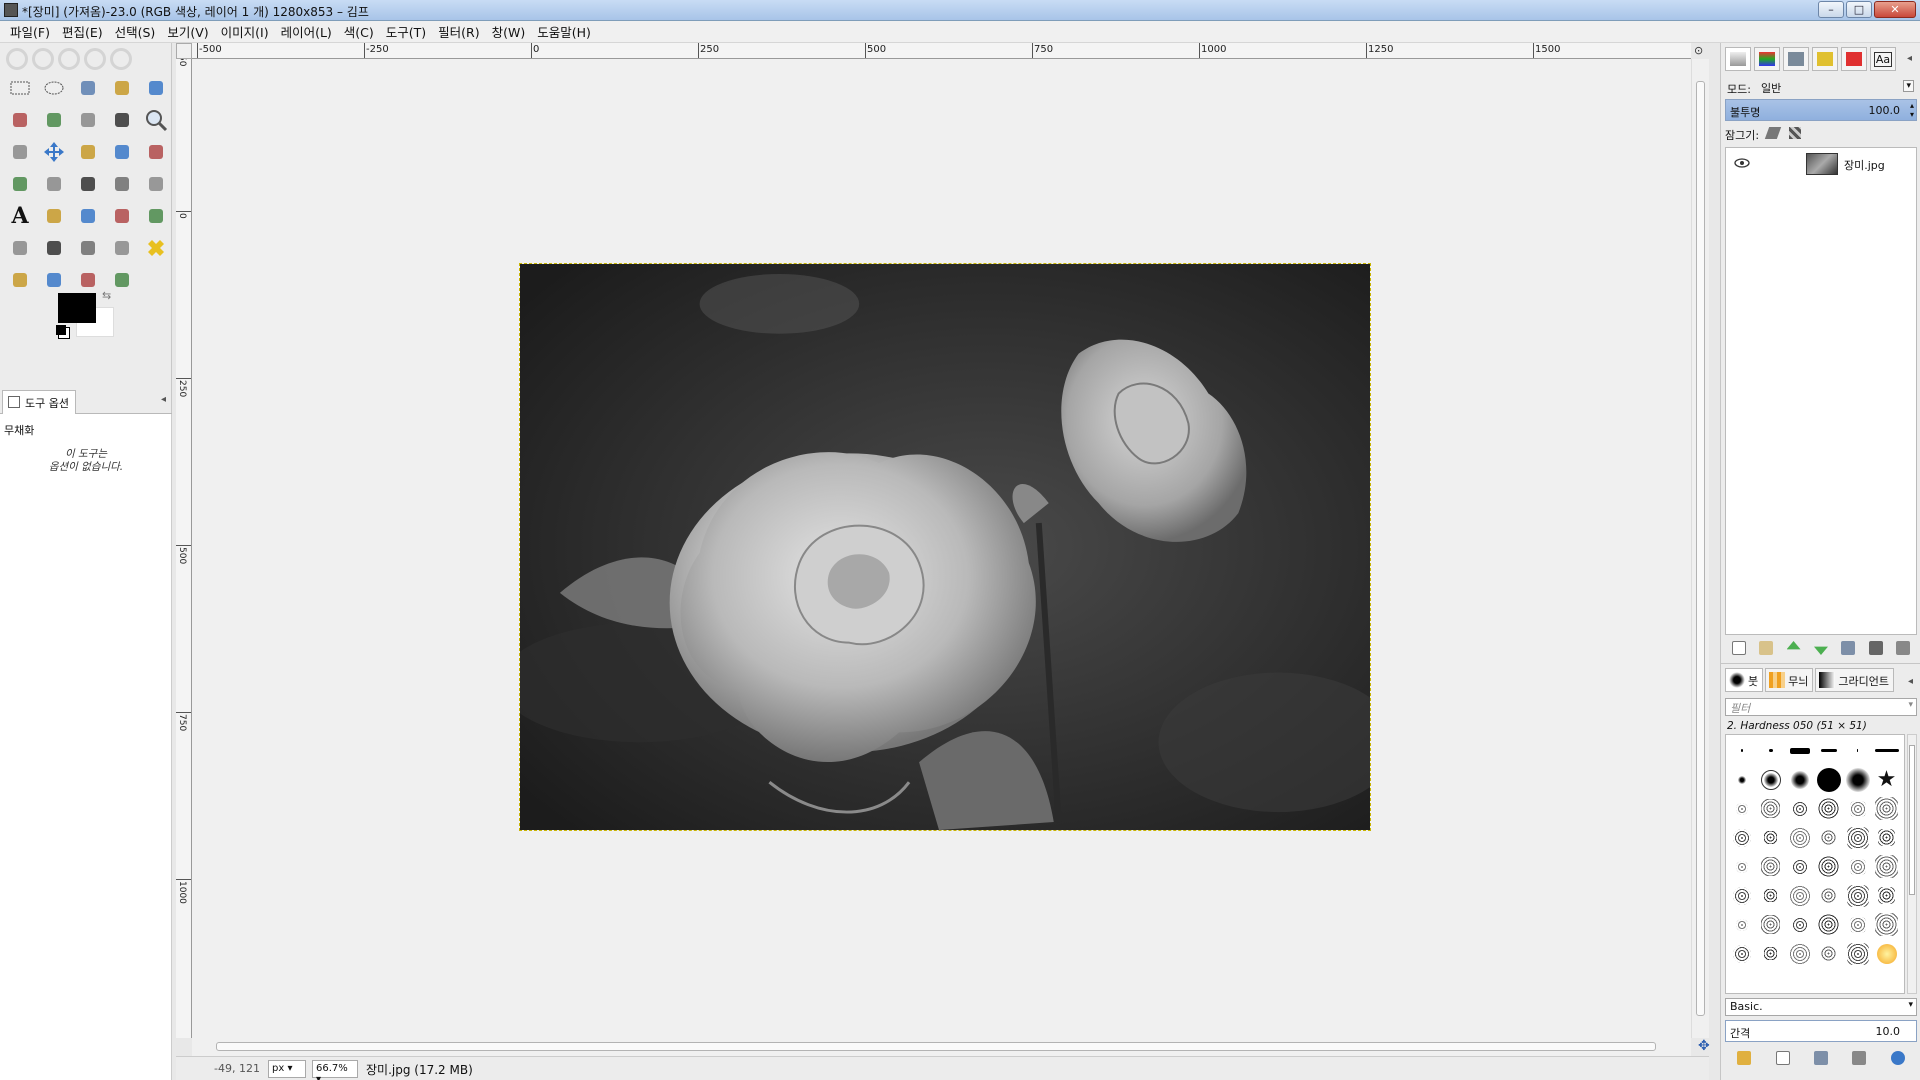 This screenshot has width=1920, height=1080. I want to click on tool-airbrush, so click(54, 248).